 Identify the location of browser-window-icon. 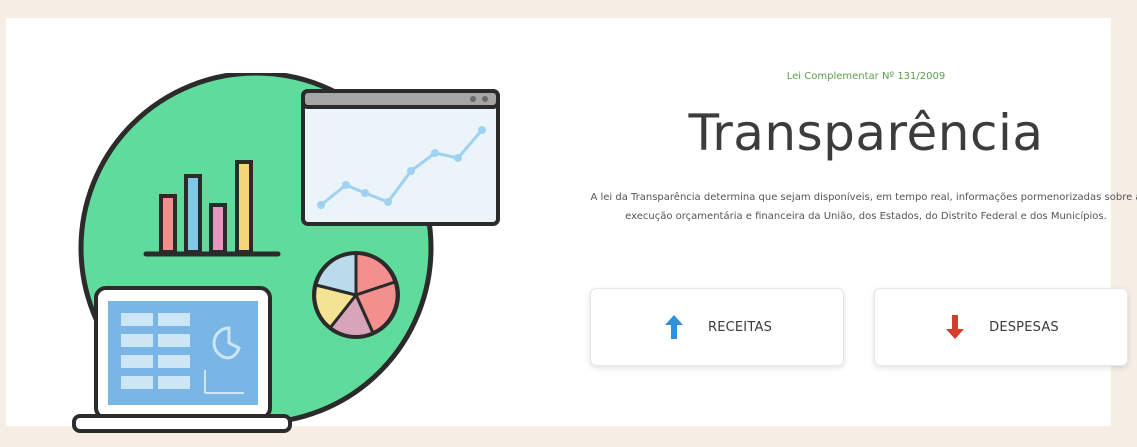
(400, 157).